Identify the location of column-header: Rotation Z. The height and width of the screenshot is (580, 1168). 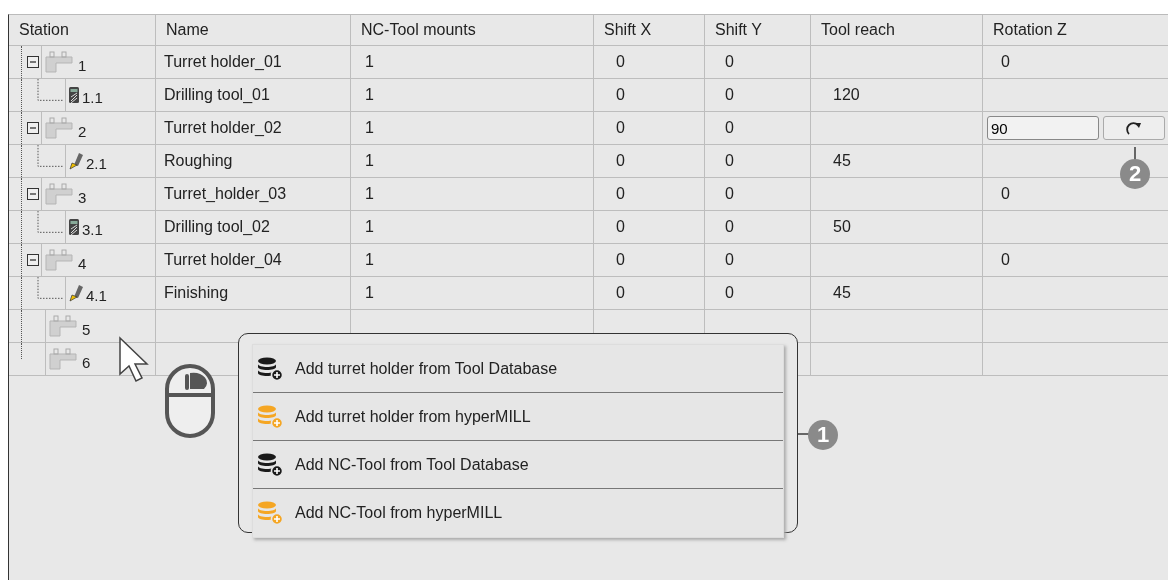
(1075, 30).